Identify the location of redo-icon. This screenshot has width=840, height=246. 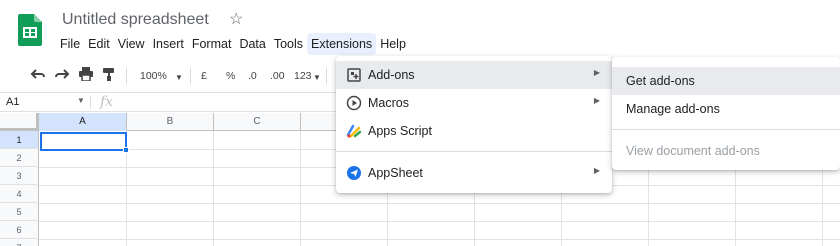
(62, 76).